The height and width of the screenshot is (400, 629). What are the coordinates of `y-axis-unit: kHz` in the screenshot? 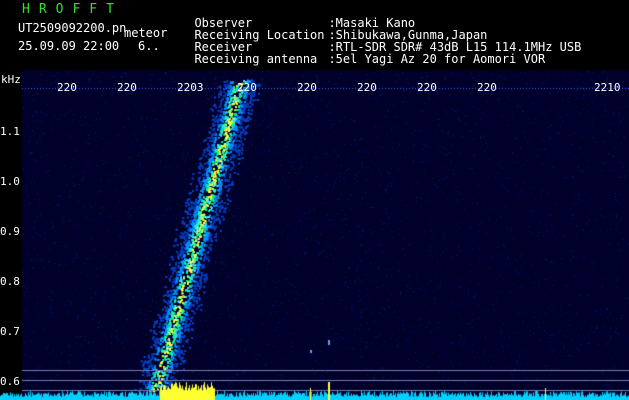 It's located at (11, 79).